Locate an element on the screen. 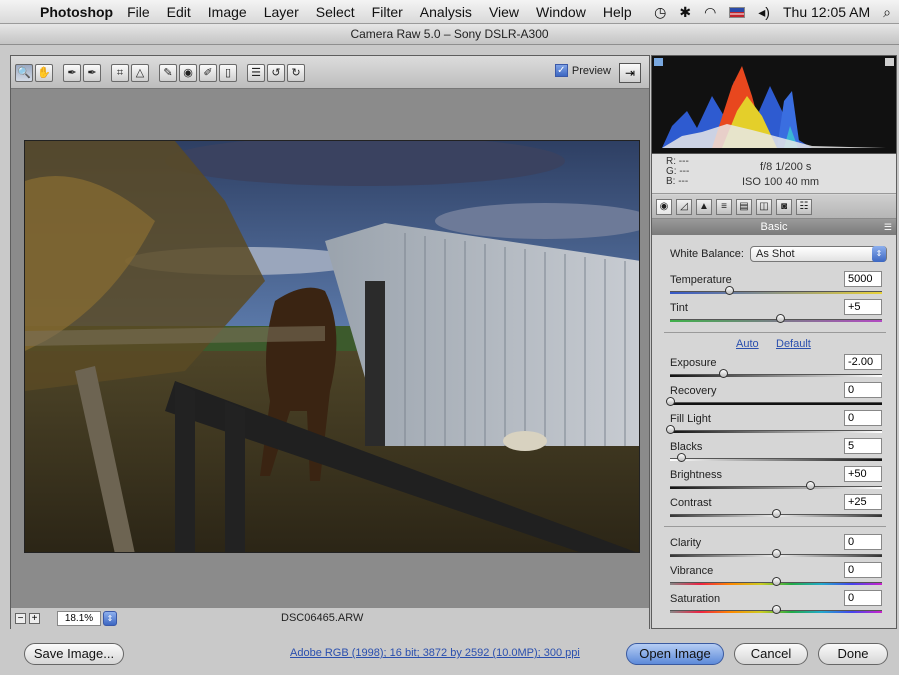 This screenshot has width=899, height=675. slider-saturation: Saturation 0 is located at coordinates (776, 604).